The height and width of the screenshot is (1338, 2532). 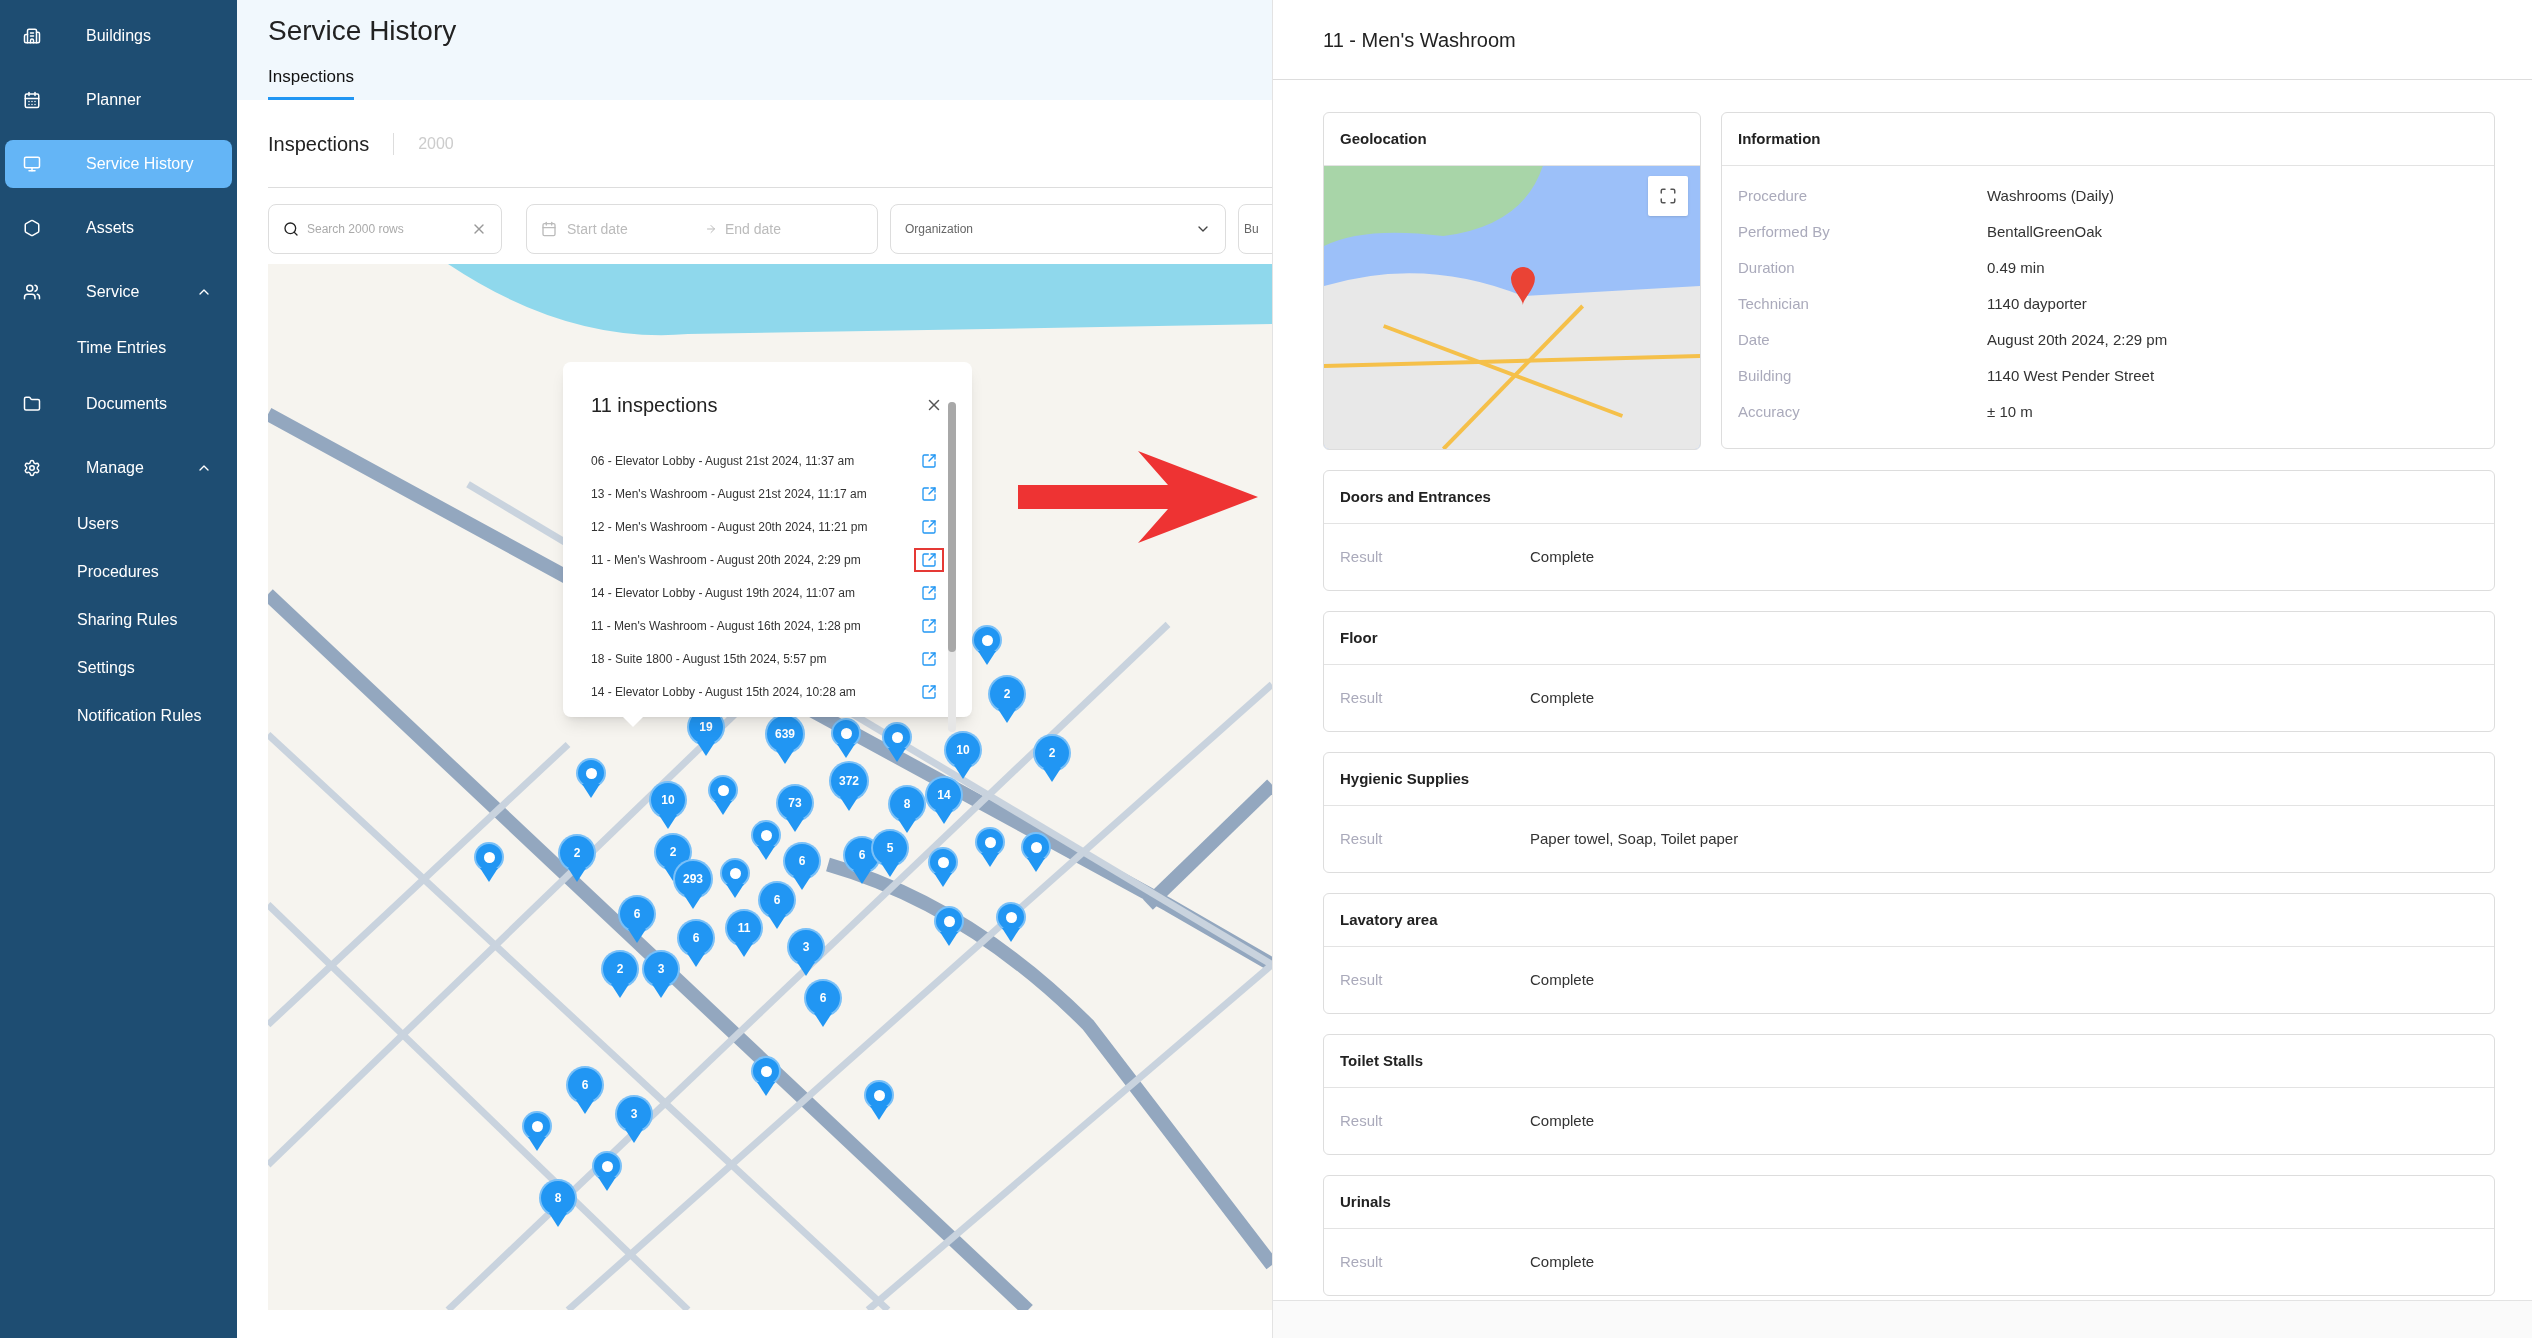 I want to click on sidebar-subitem: Procedures, so click(x=118, y=572).